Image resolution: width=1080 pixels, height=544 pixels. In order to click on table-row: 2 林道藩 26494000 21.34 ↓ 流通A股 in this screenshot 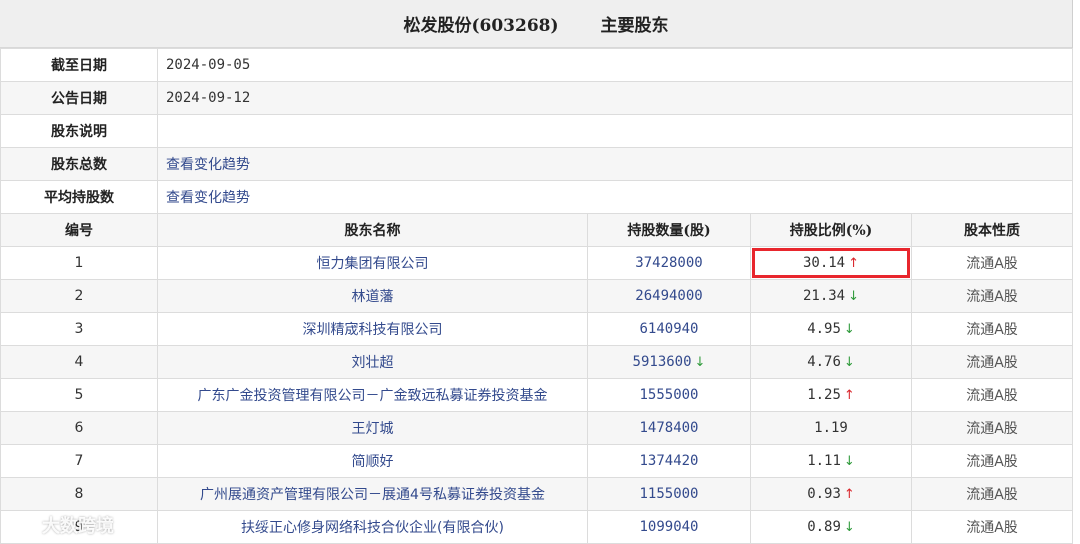, I will do `click(537, 296)`.